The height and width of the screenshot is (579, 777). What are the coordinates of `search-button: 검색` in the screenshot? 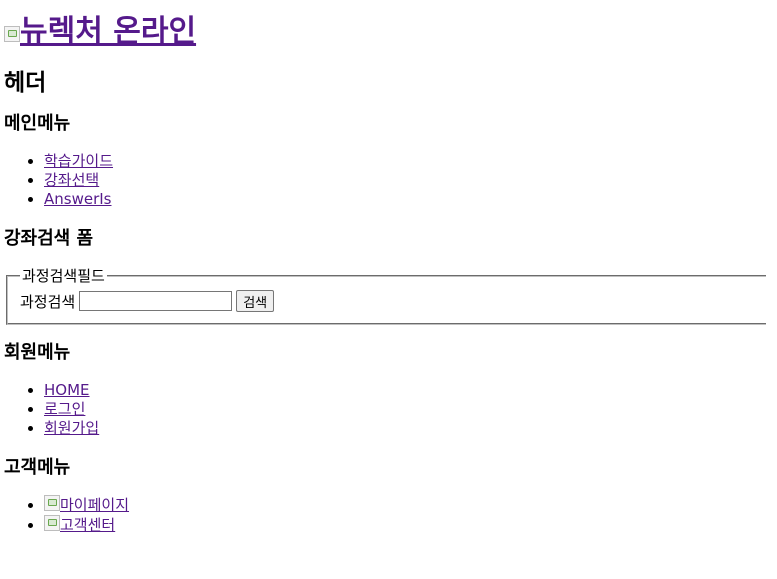 It's located at (255, 301).